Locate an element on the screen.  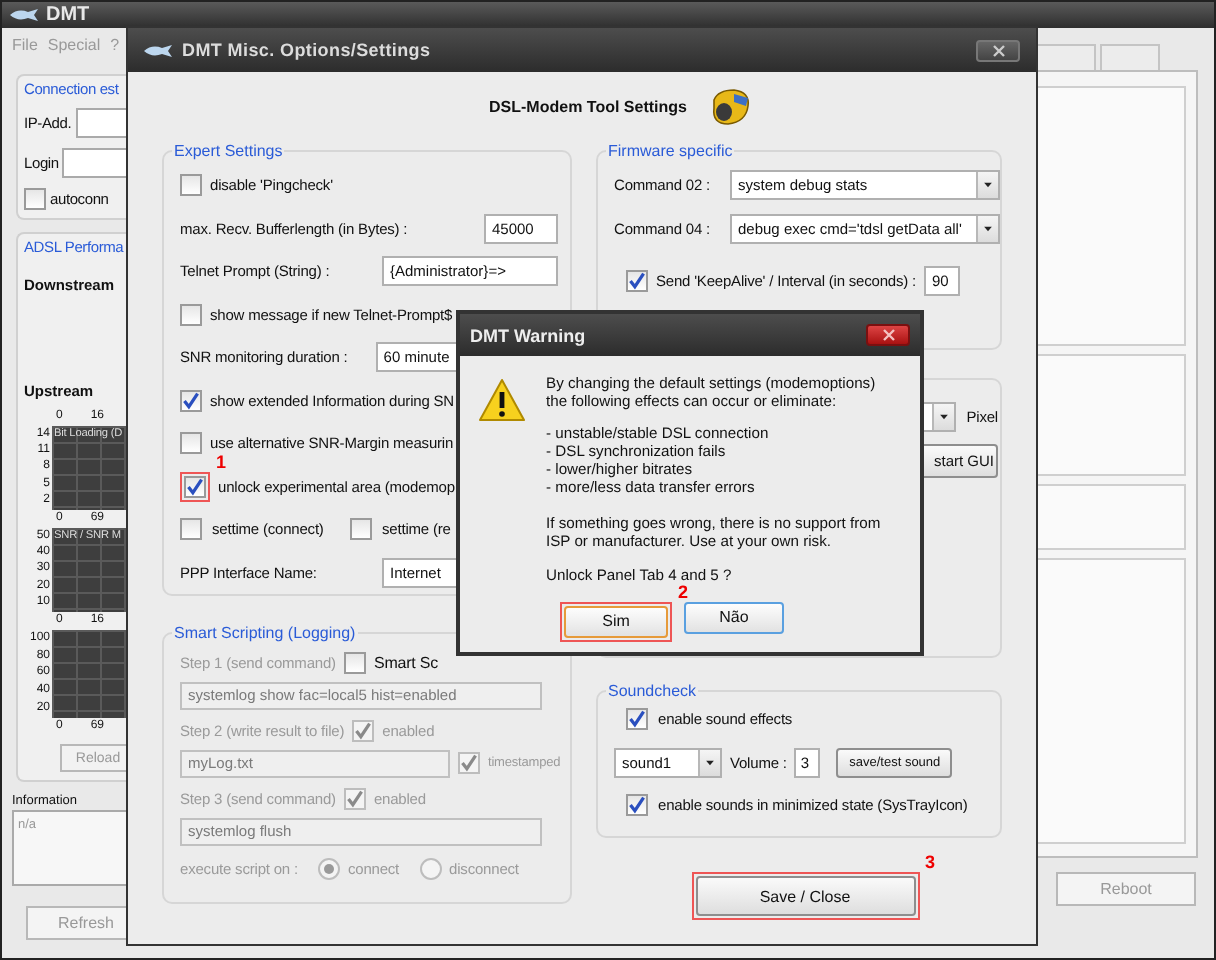
dialog-button: Sim is located at coordinates (616, 621).